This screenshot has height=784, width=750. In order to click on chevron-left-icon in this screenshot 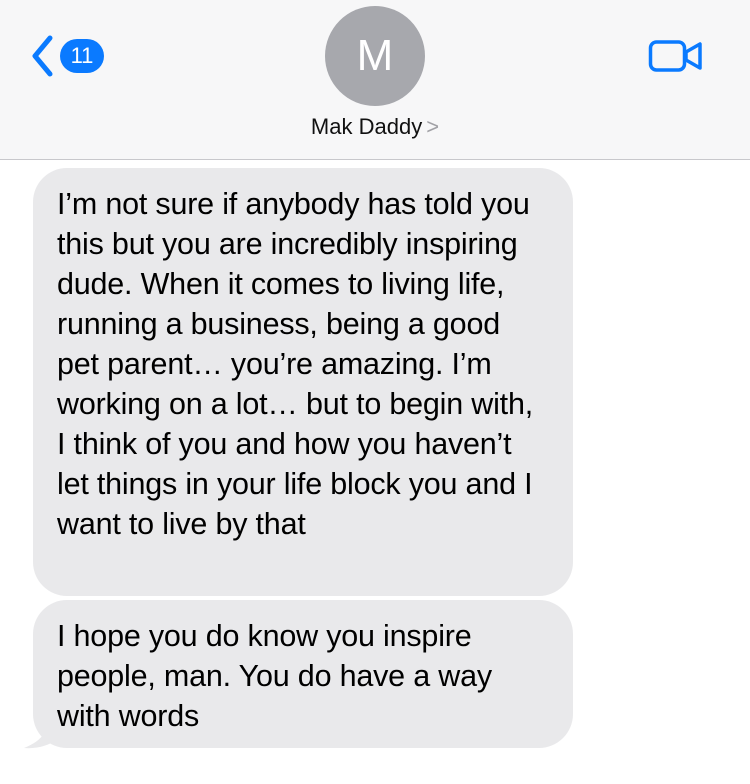, I will do `click(42, 56)`.